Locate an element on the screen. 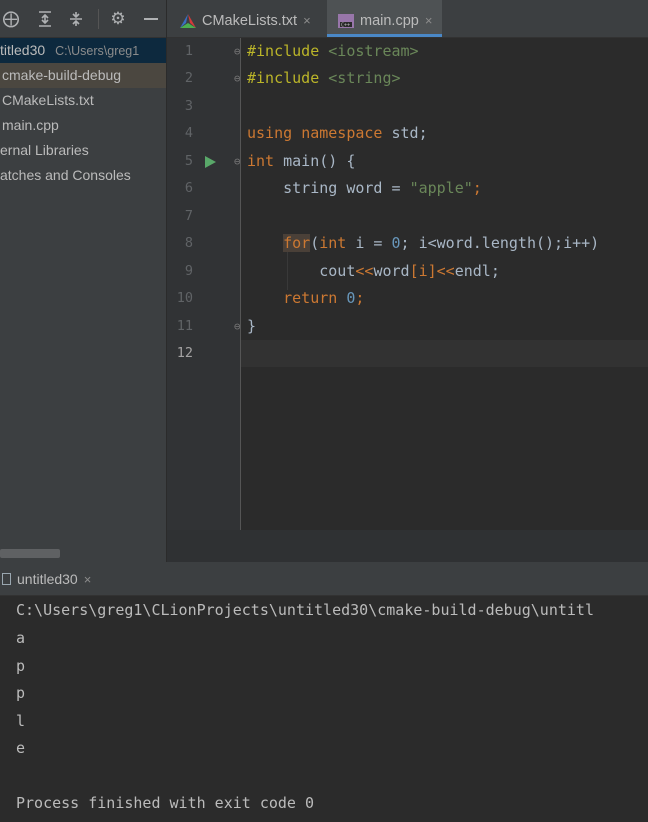 This screenshot has height=822, width=648. console-output-line: a is located at coordinates (21, 638).